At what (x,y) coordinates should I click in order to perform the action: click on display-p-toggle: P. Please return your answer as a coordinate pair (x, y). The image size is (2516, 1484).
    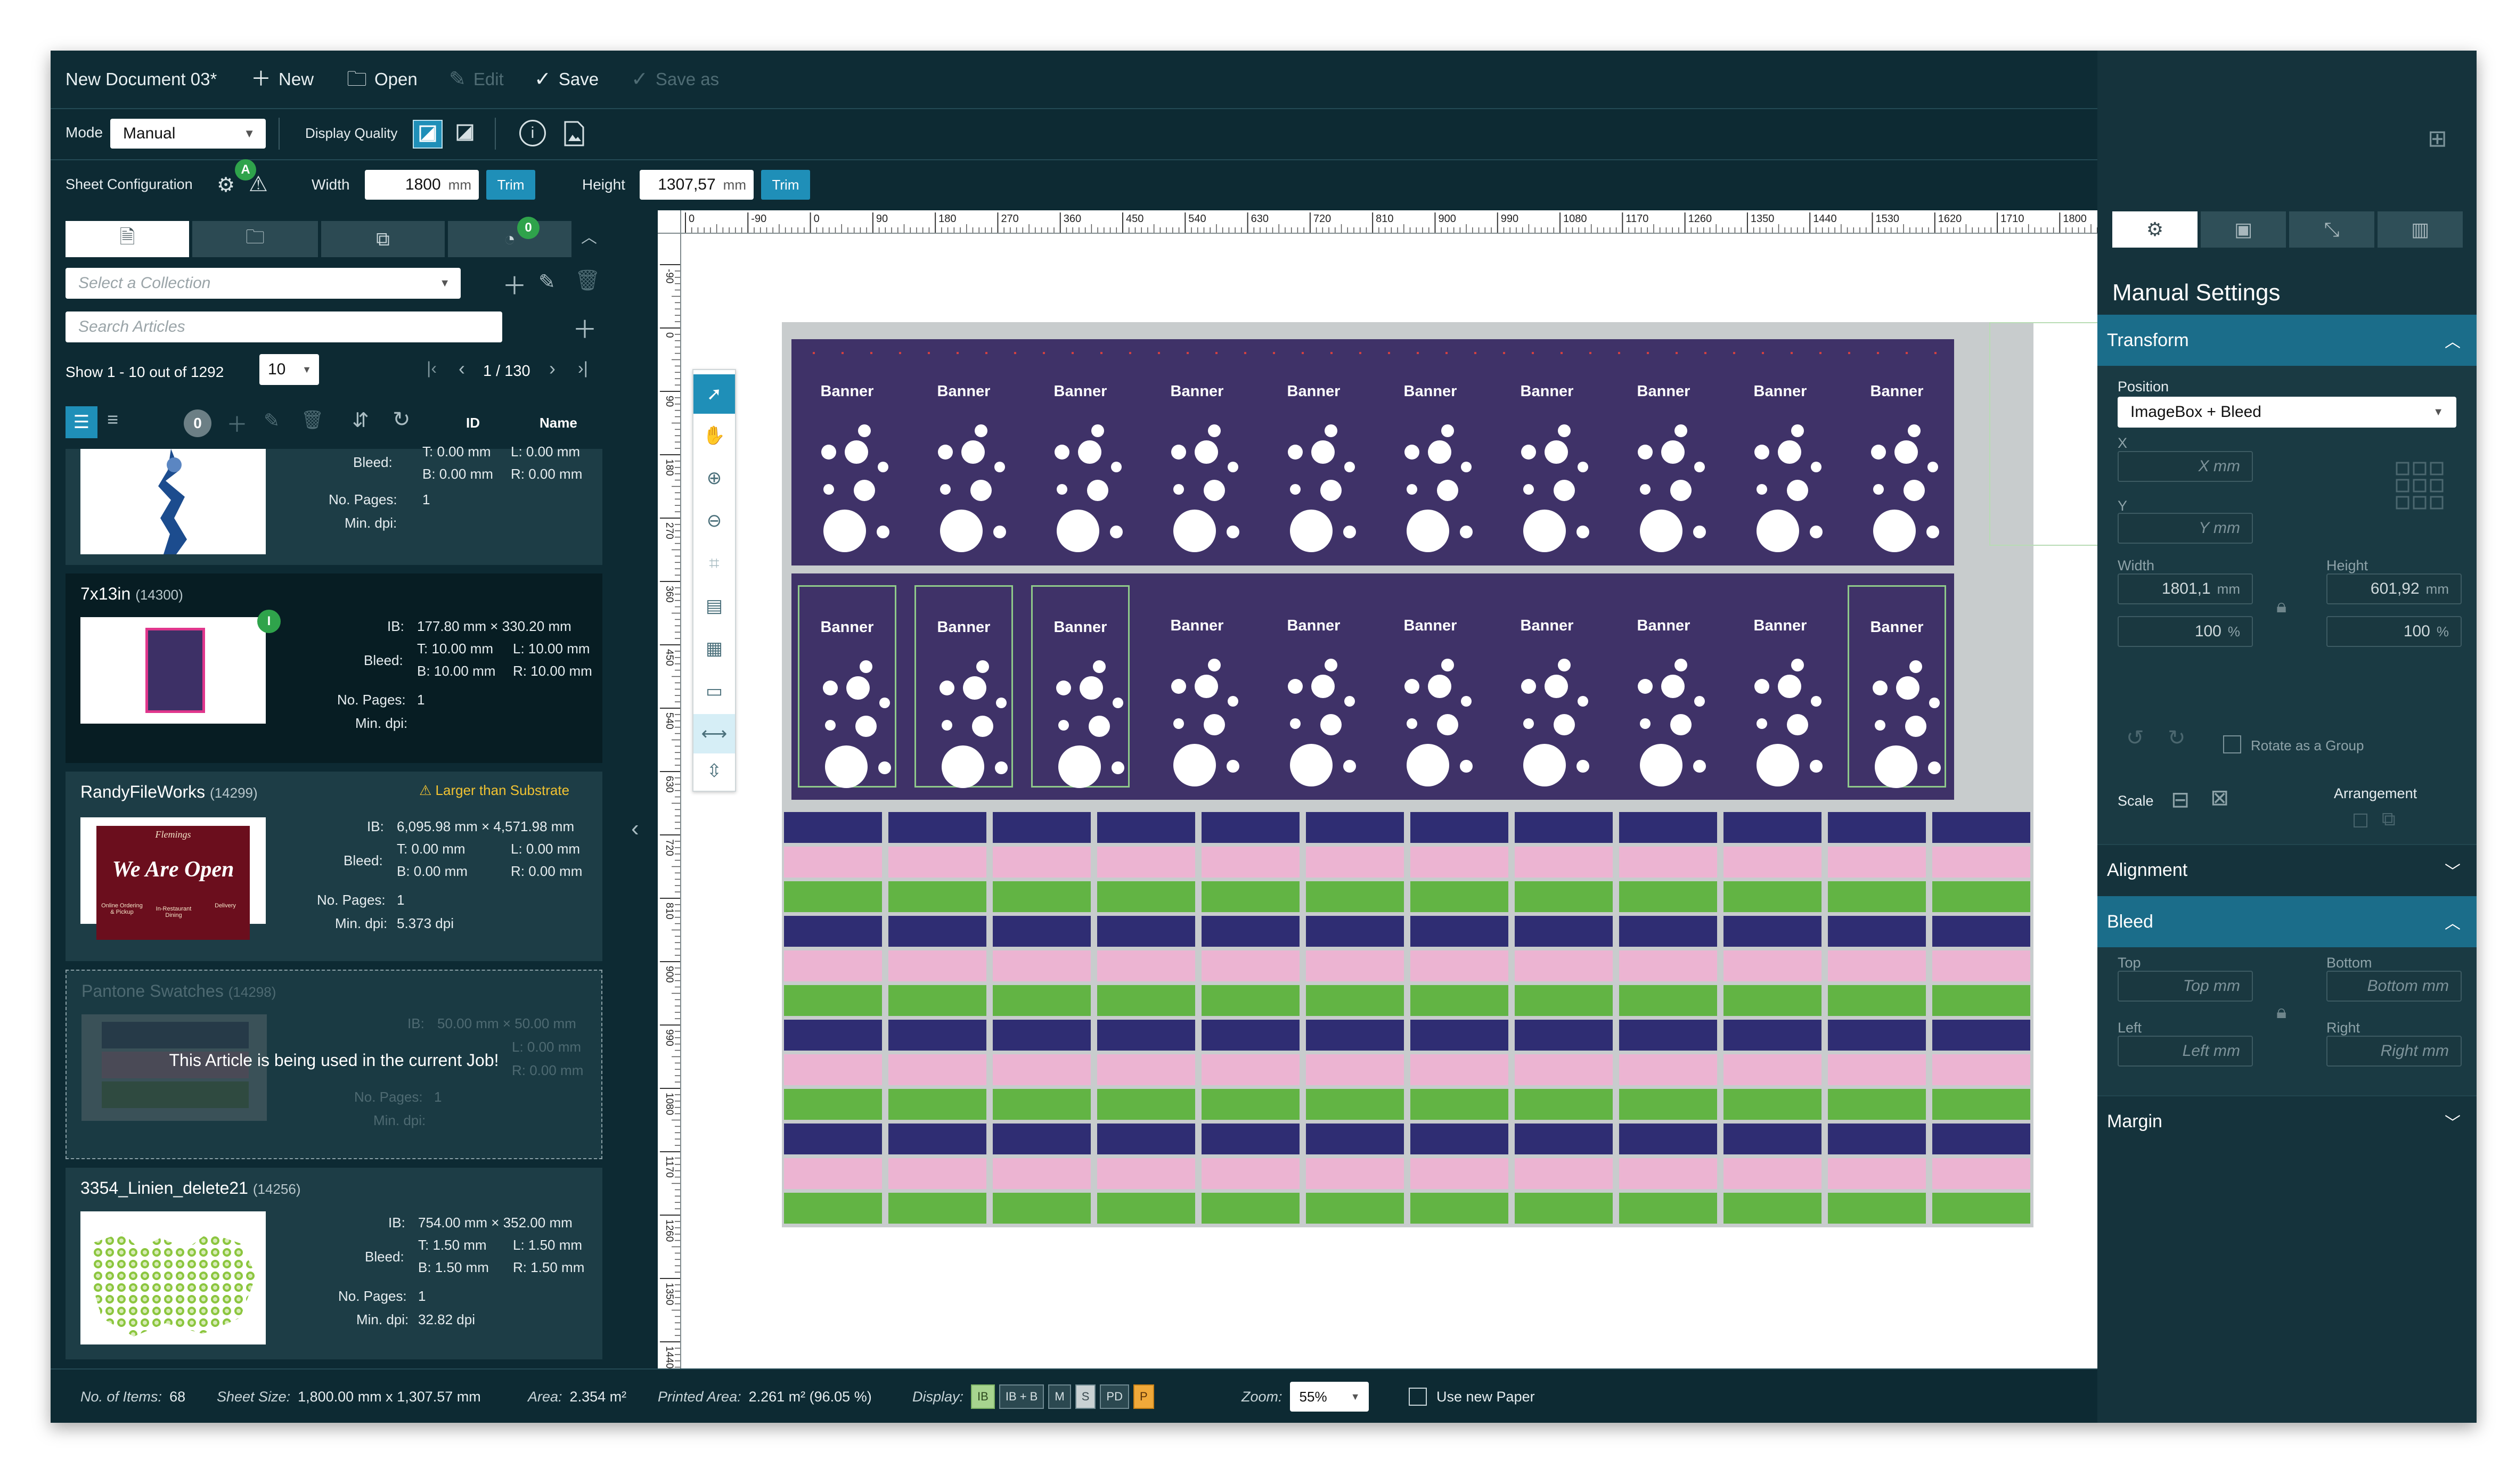
    Looking at the image, I should click on (1144, 1396).